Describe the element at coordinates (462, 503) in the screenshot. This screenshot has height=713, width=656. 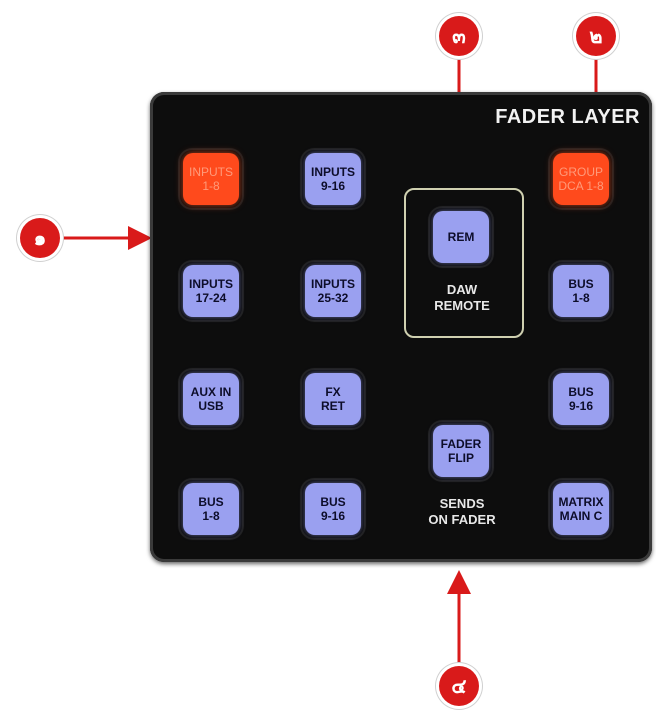
I see `sends-on-fader-line1: SENDS` at that location.